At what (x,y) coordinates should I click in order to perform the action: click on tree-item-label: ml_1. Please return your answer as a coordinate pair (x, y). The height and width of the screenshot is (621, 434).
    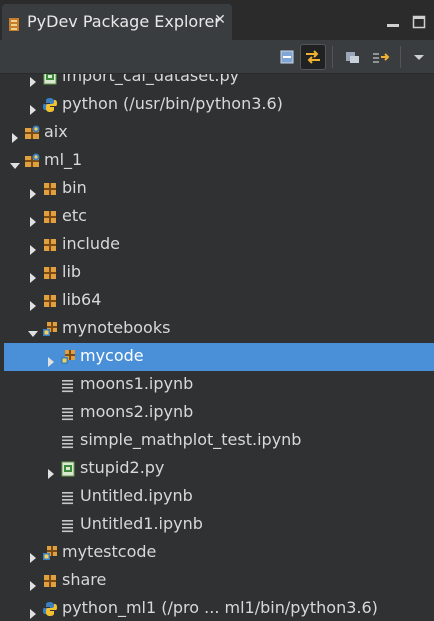
    Looking at the image, I should click on (63, 159).